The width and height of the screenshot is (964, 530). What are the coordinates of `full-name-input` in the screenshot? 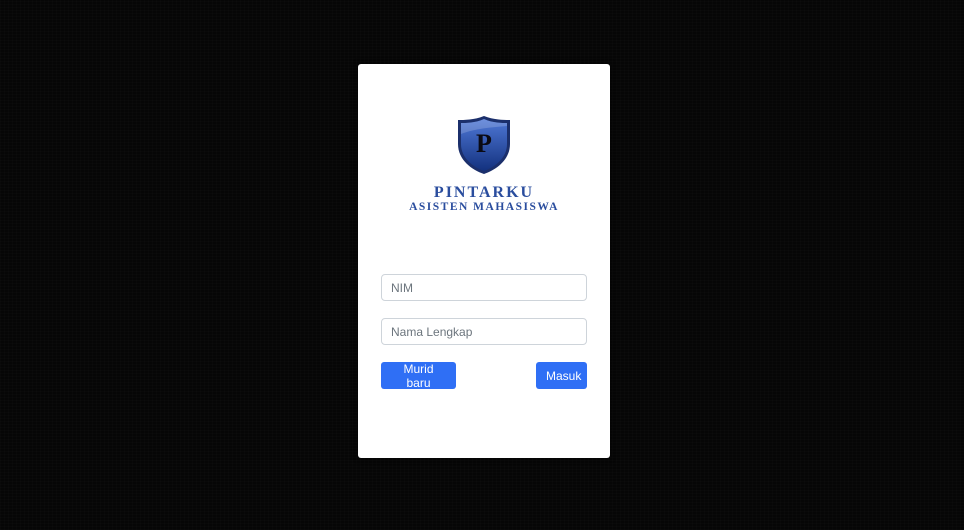 It's located at (484, 331).